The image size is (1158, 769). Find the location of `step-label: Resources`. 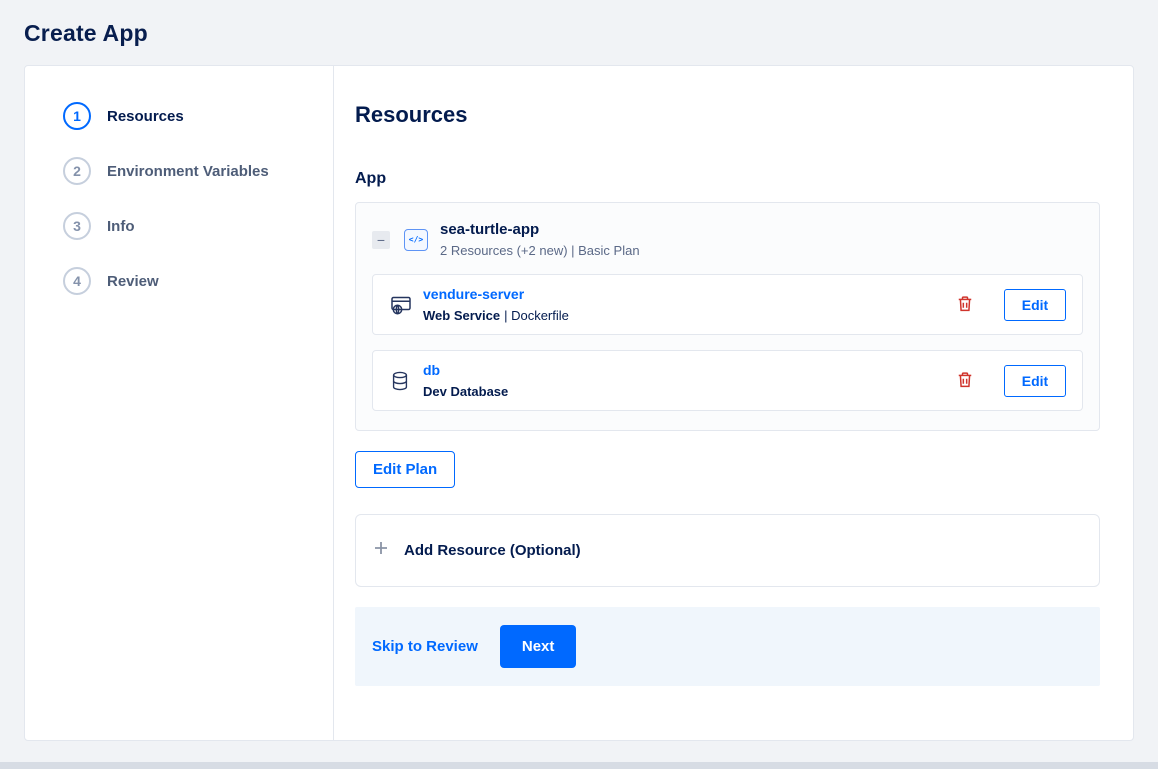

step-label: Resources is located at coordinates (145, 116).